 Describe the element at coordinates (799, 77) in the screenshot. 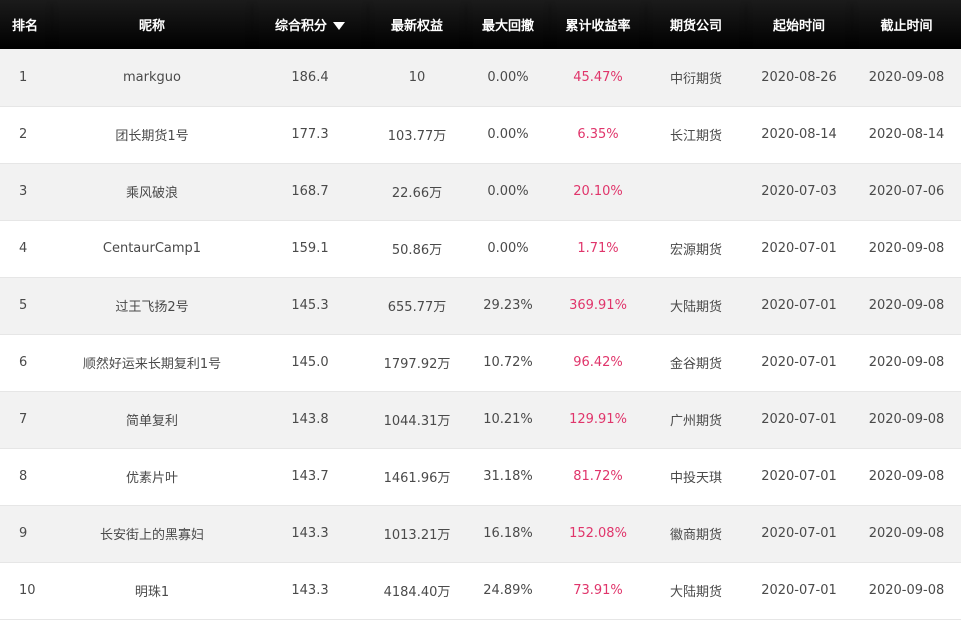

I see `cell-start: 2020-08-26` at that location.